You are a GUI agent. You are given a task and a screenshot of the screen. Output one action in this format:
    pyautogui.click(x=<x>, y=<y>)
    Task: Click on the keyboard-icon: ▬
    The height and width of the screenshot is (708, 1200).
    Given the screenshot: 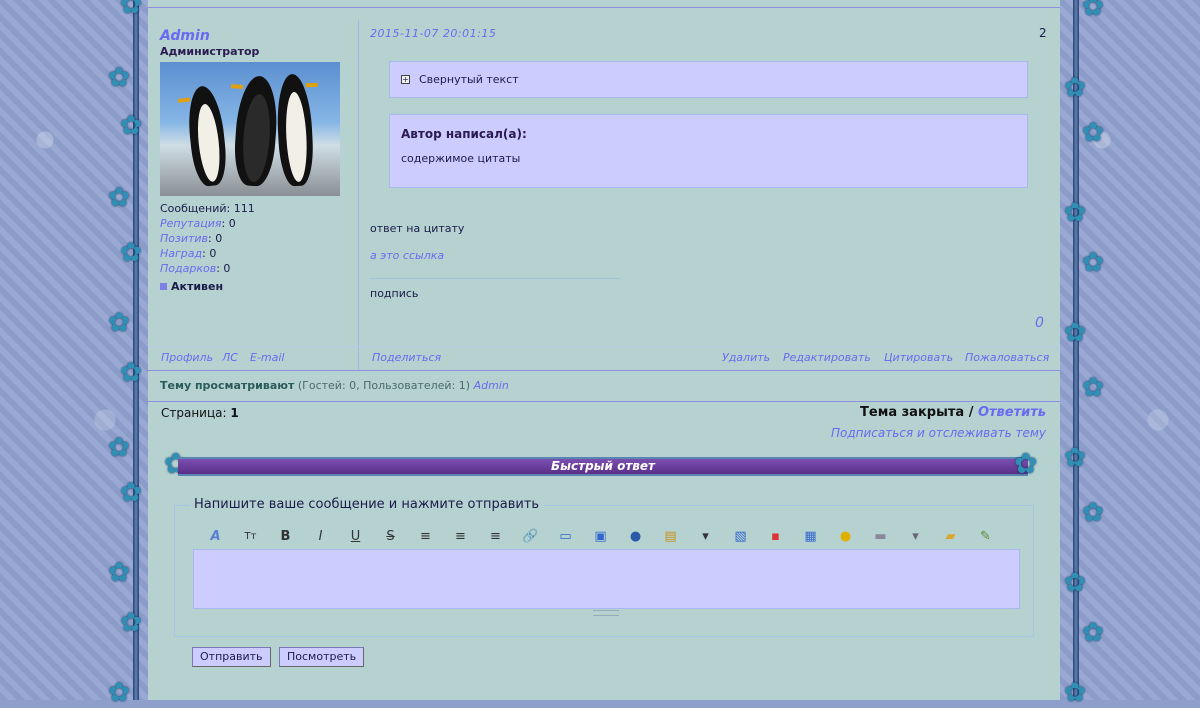 What is the action you would take?
    pyautogui.click(x=880, y=536)
    